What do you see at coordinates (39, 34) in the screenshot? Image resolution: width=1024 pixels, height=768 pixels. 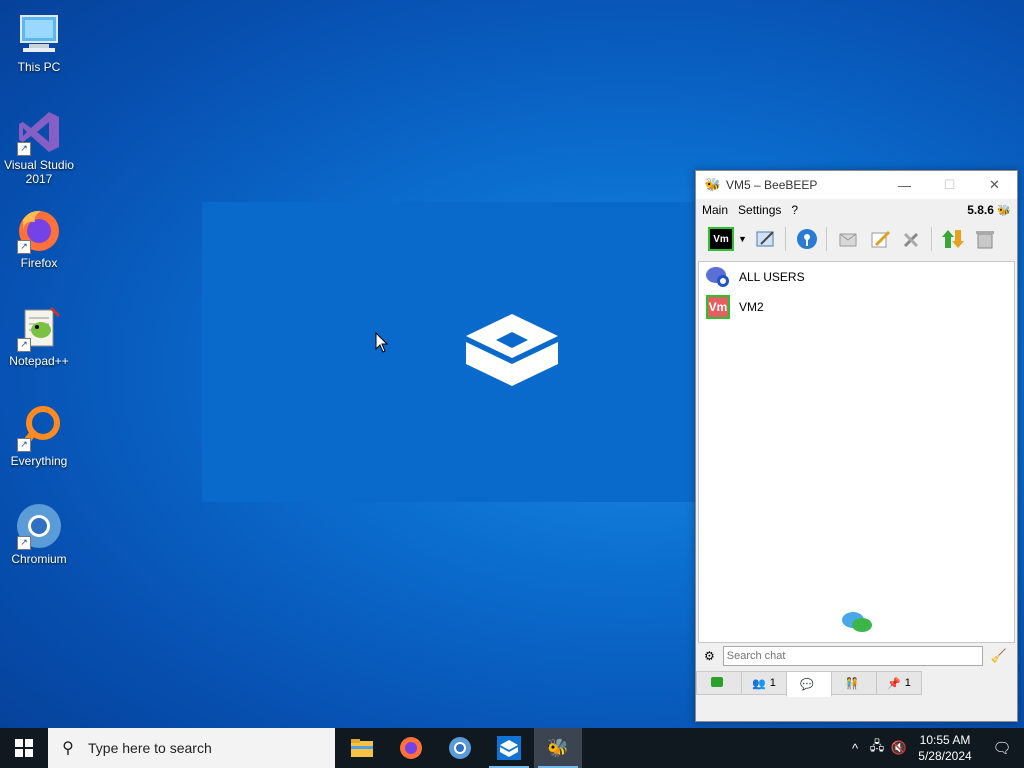 I see `computer-icon` at bounding box center [39, 34].